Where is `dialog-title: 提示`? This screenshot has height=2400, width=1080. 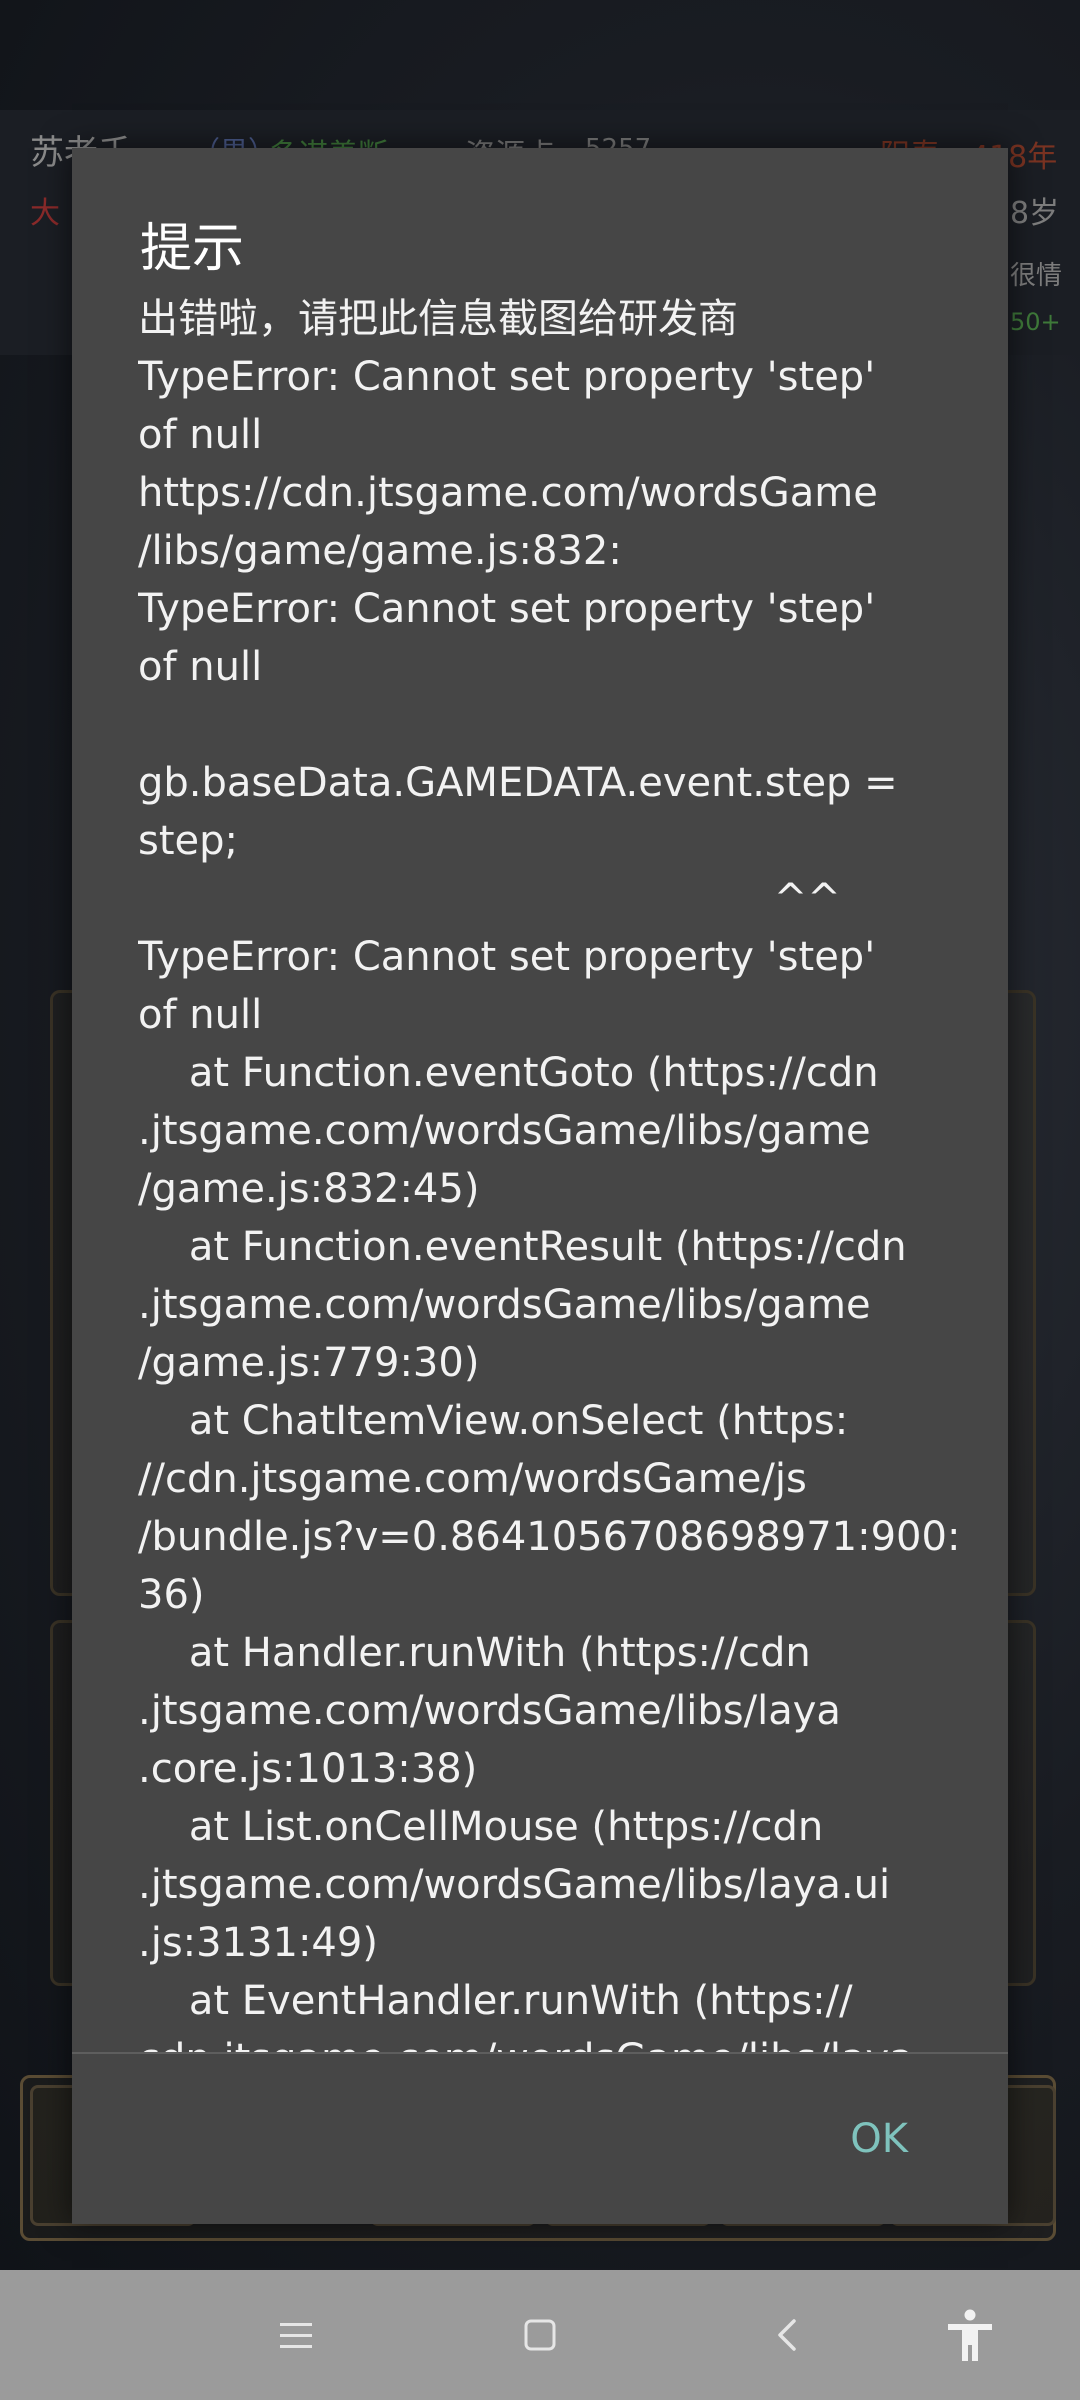 dialog-title: 提示 is located at coordinates (192, 249).